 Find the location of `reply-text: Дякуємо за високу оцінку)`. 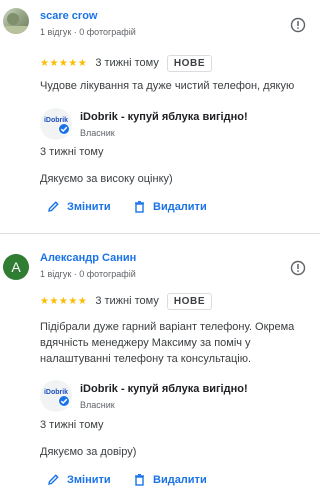

reply-text: Дякуємо за високу оцінку) is located at coordinates (106, 179).